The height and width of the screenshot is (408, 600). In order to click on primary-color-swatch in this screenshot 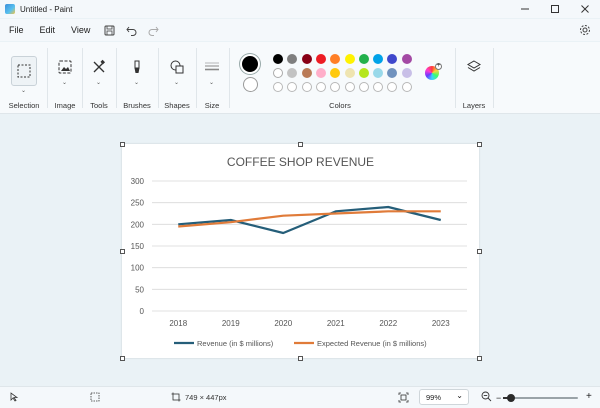, I will do `click(250, 64)`.